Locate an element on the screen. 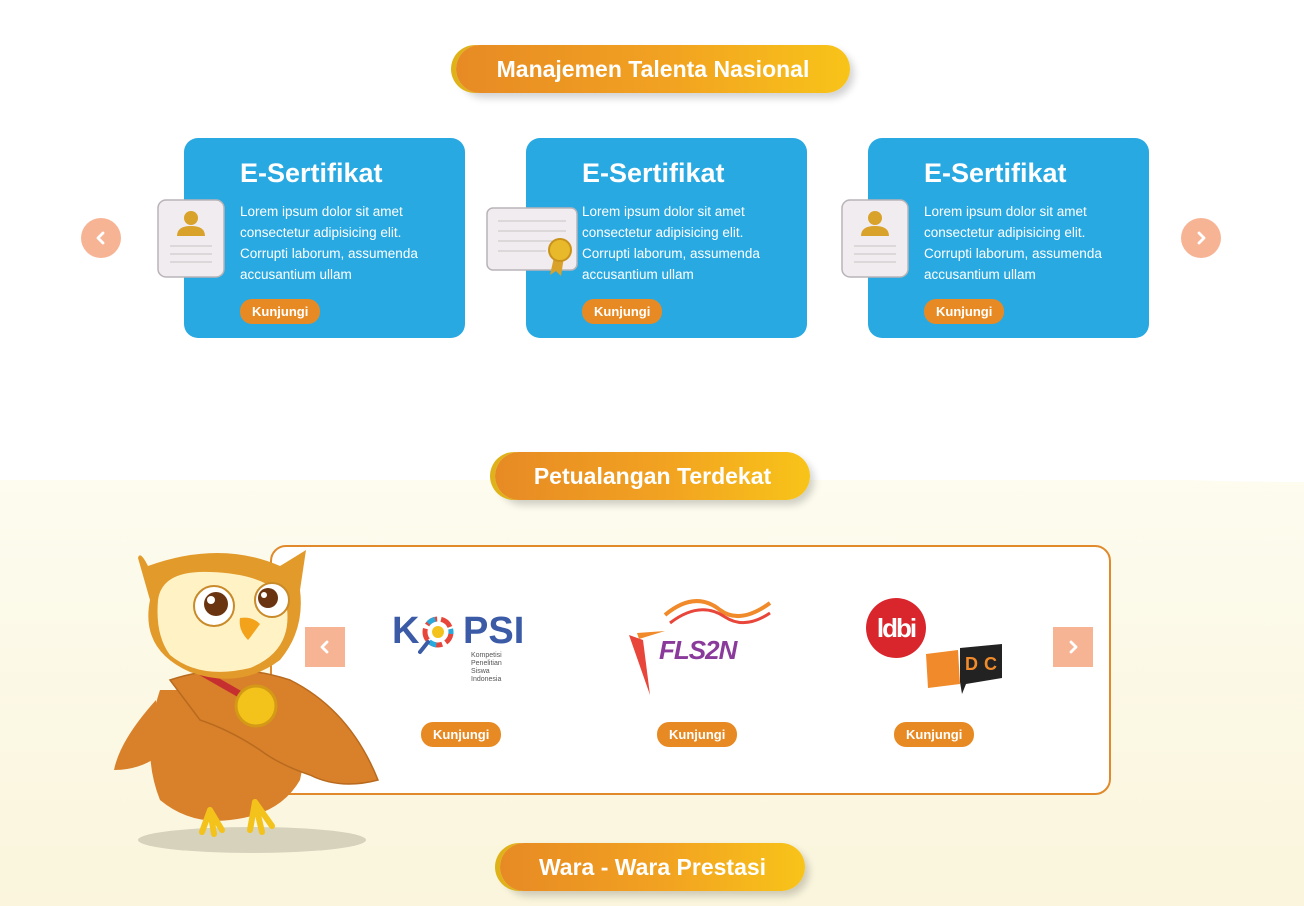 This screenshot has width=1304, height=906. kopsi-logo-psi: PSI is located at coordinates (494, 631).